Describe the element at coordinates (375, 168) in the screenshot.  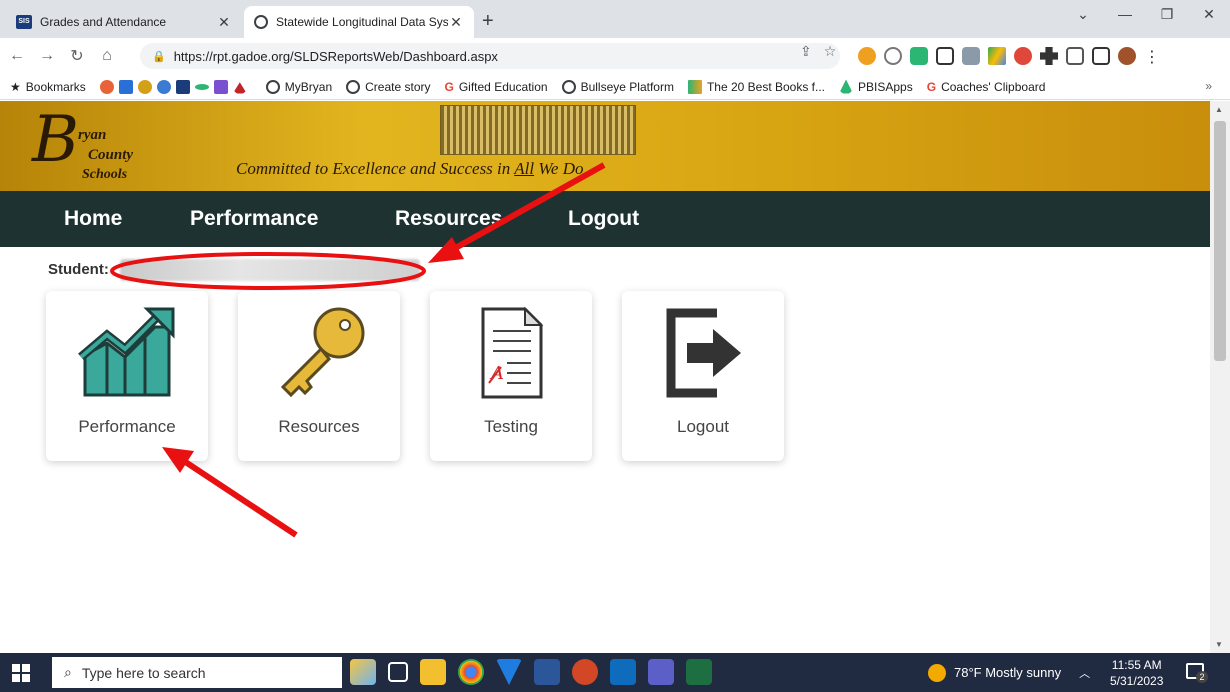
I see `tagline-text: Committed to Excellence and Success in` at that location.